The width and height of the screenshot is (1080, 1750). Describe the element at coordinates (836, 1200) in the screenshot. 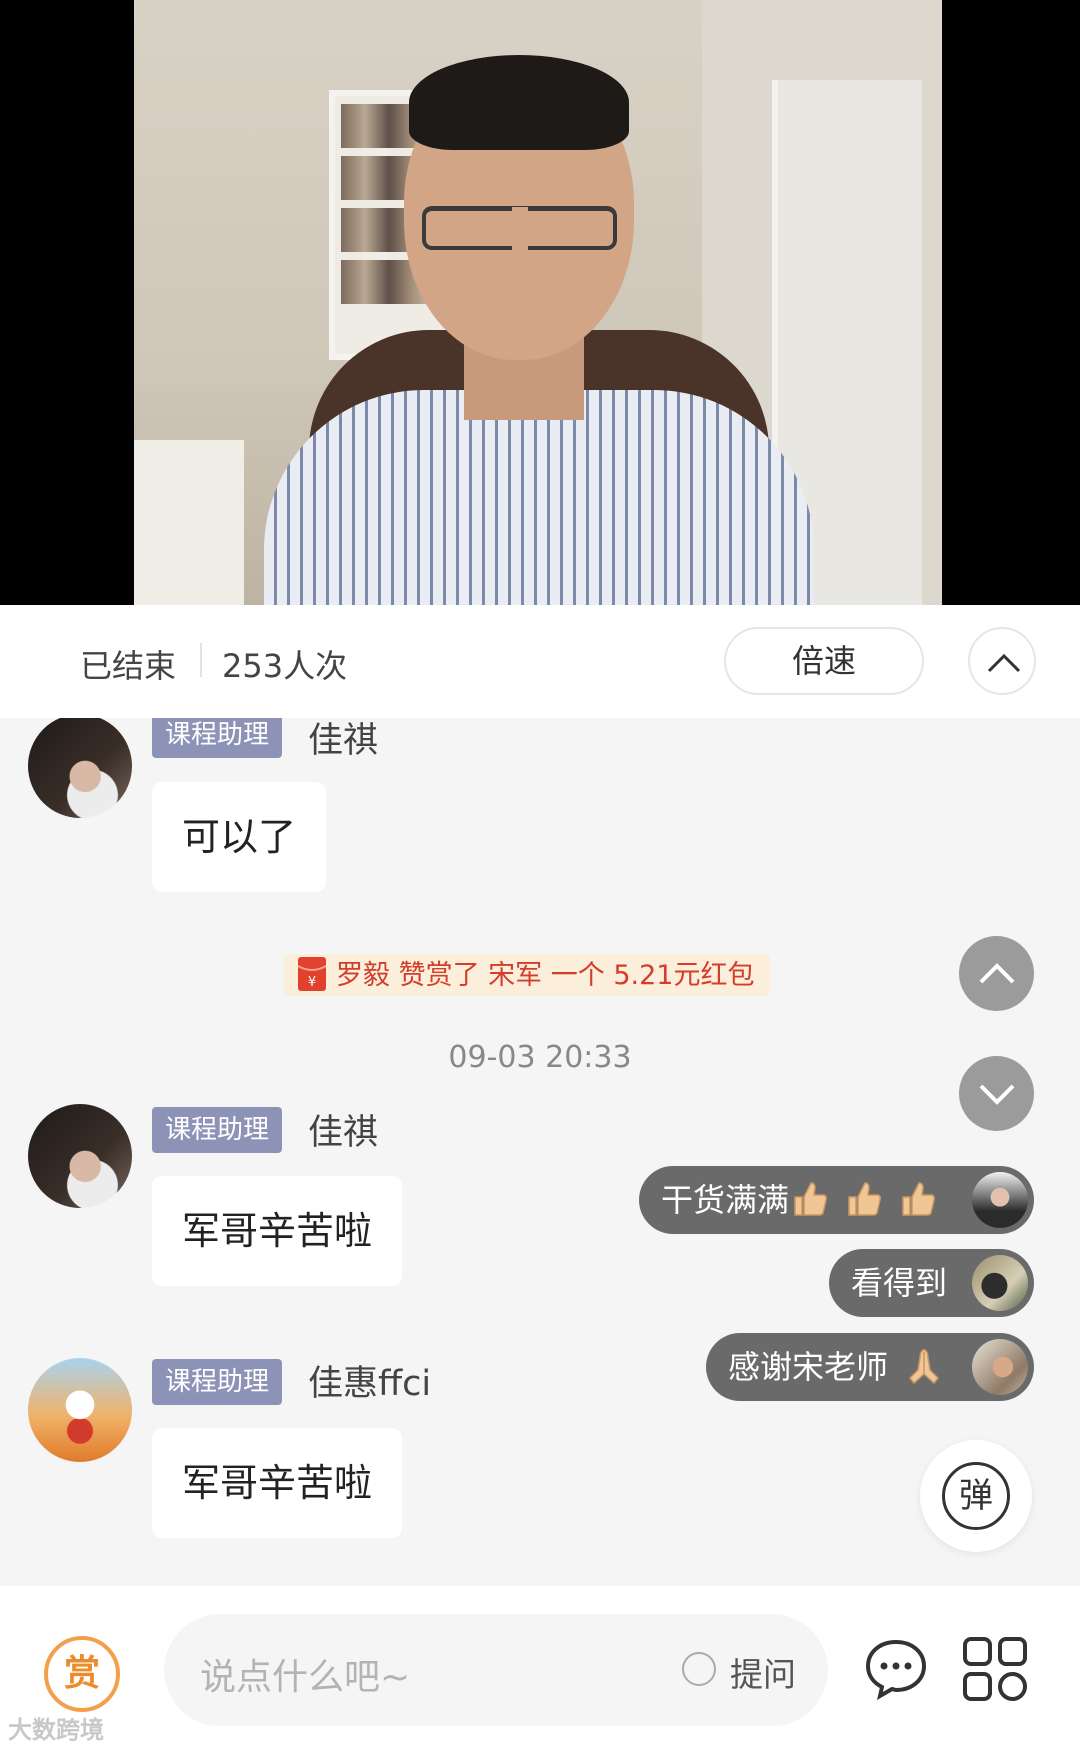

I see `danmu-item: 干货满满` at that location.